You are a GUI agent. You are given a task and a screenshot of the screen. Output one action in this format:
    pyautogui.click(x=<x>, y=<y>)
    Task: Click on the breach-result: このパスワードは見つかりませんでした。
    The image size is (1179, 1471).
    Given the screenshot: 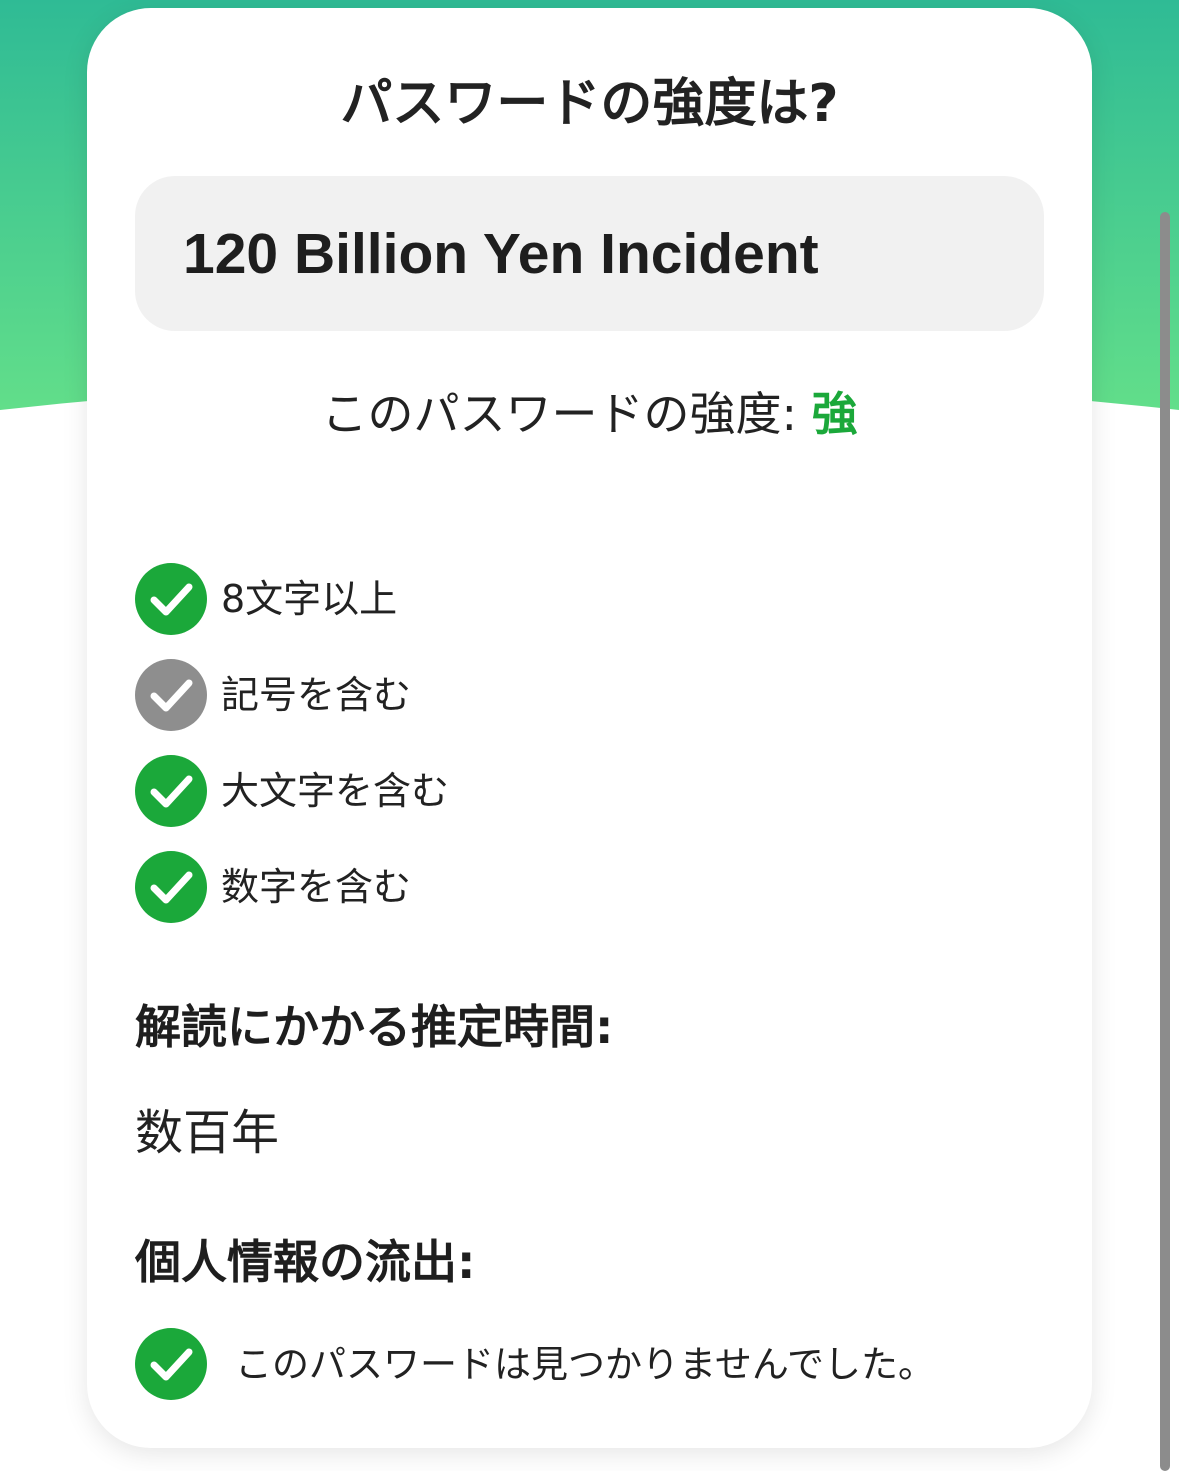 What is the action you would take?
    pyautogui.click(x=585, y=1364)
    